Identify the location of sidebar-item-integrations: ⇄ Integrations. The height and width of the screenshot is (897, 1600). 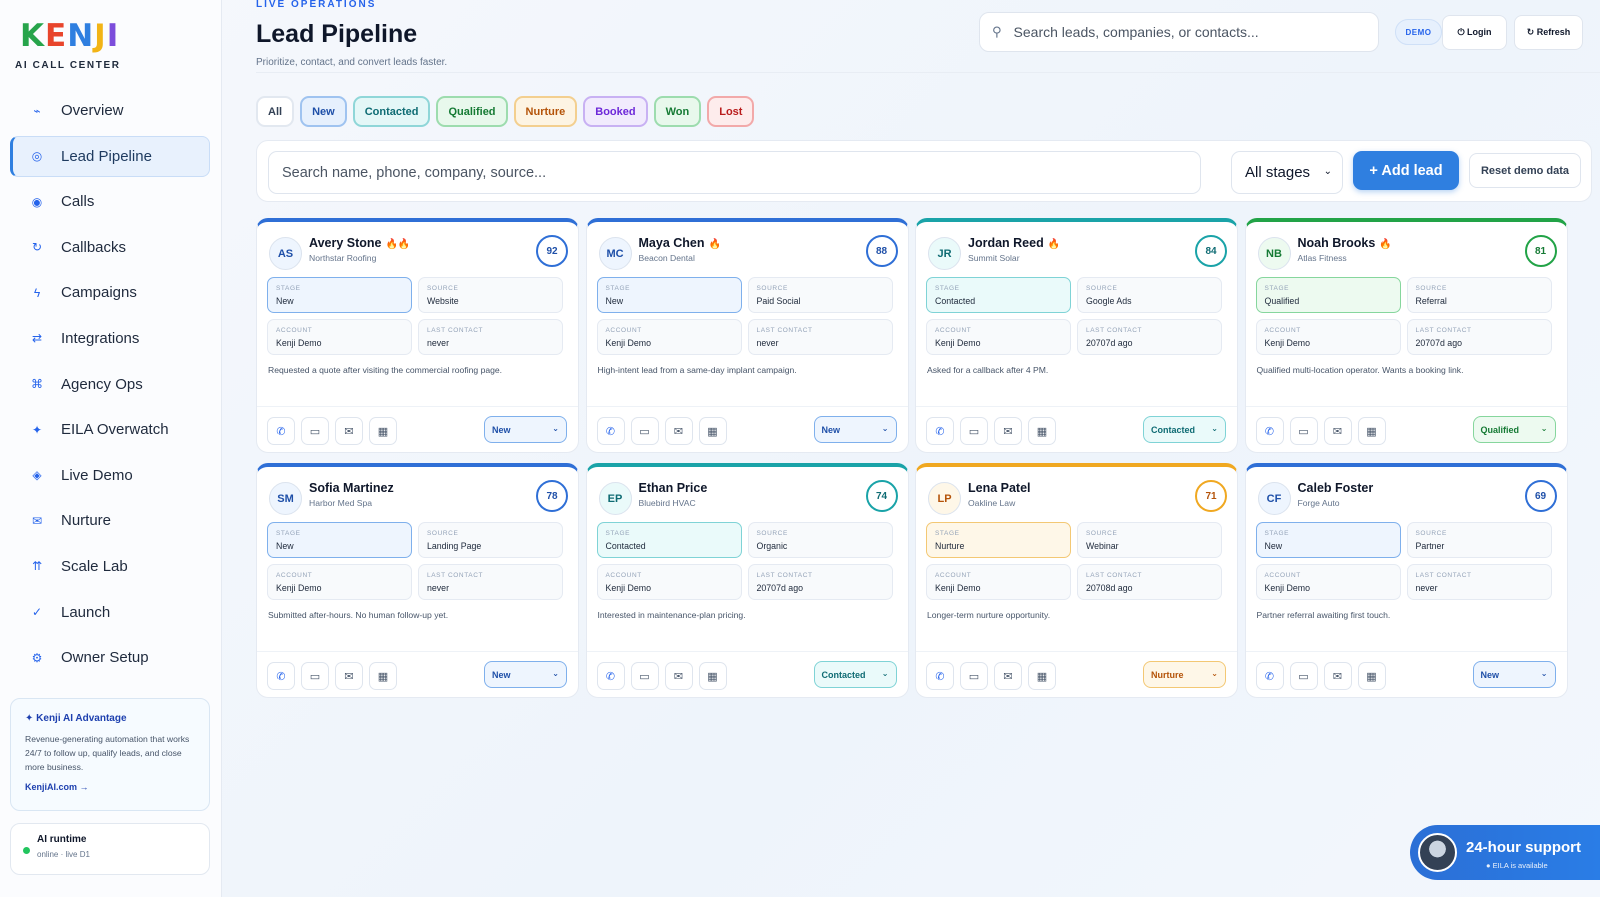
(110, 338).